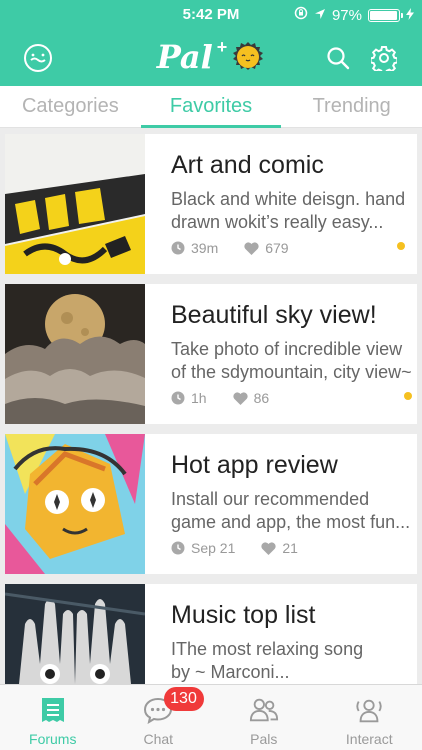 Image resolution: width=422 pixels, height=750 pixels. Describe the element at coordinates (267, 649) in the screenshot. I see `post-desc-line: IThe most relaxing song` at that location.